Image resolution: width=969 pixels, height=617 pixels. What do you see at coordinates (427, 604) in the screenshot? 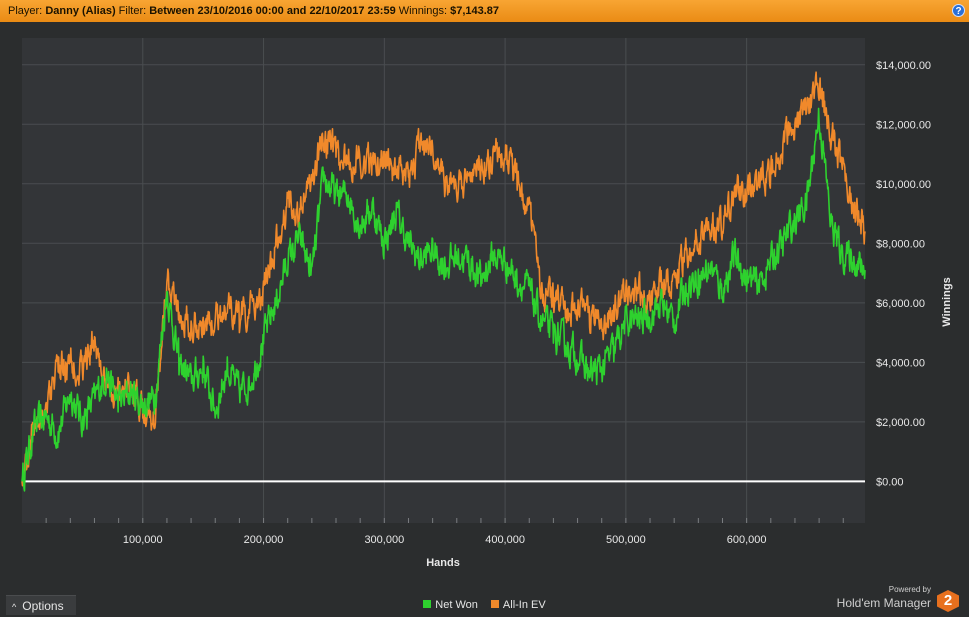
I see `net-won-swatch` at bounding box center [427, 604].